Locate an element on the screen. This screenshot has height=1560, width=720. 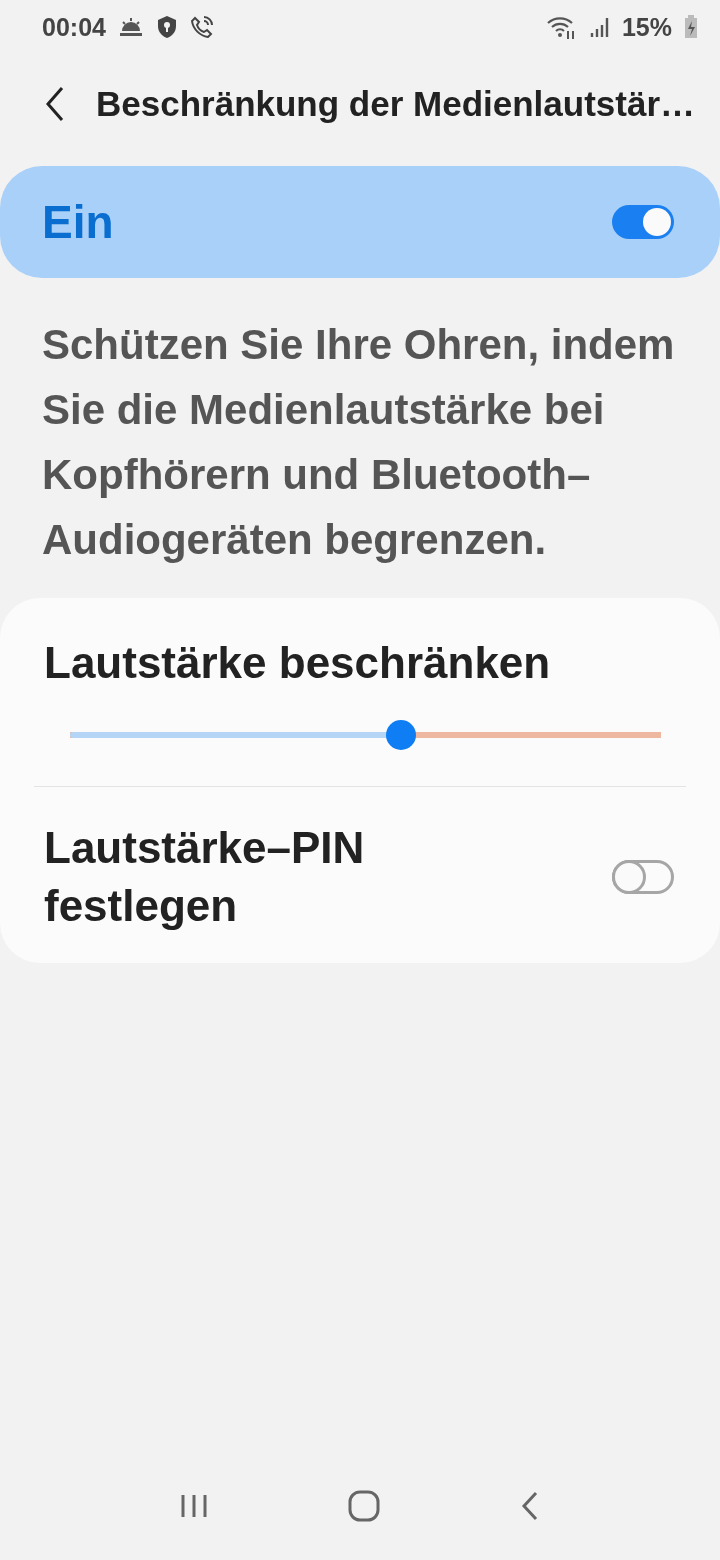
setting-label: Lautstärke beschränken is located at coordinates (298, 663).